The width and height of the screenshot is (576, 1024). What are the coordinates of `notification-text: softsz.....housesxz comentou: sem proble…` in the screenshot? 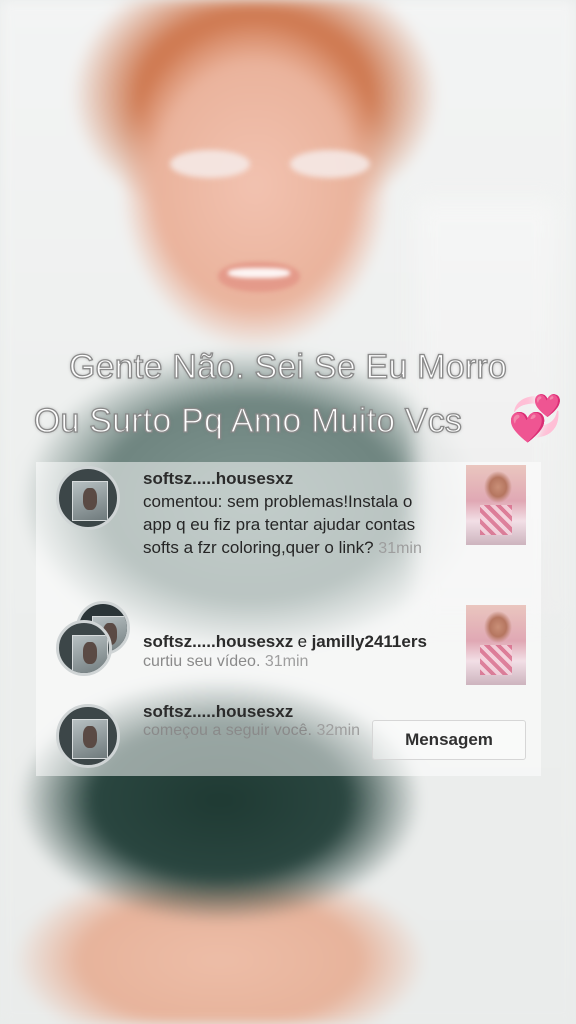 It's located at (293, 513).